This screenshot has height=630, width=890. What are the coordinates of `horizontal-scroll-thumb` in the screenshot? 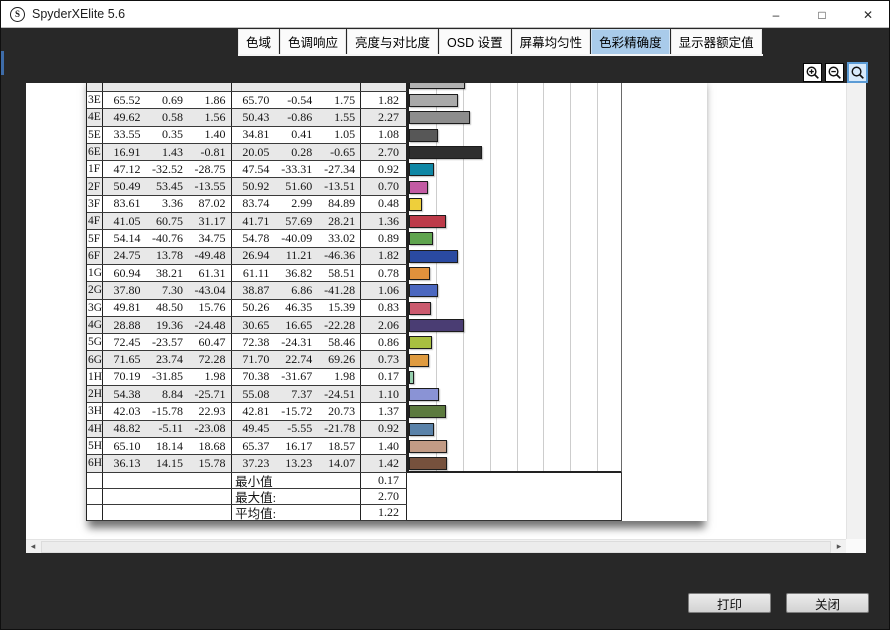 It's located at (436, 546).